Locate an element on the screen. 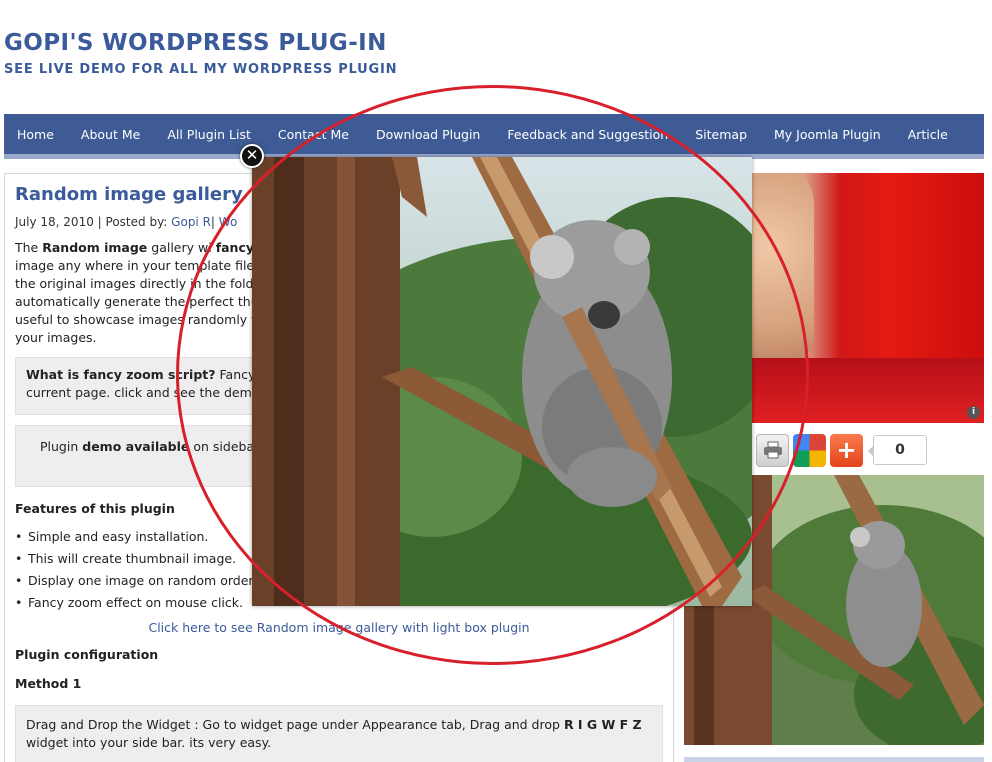  ad-face-image is located at coordinates (783, 273).